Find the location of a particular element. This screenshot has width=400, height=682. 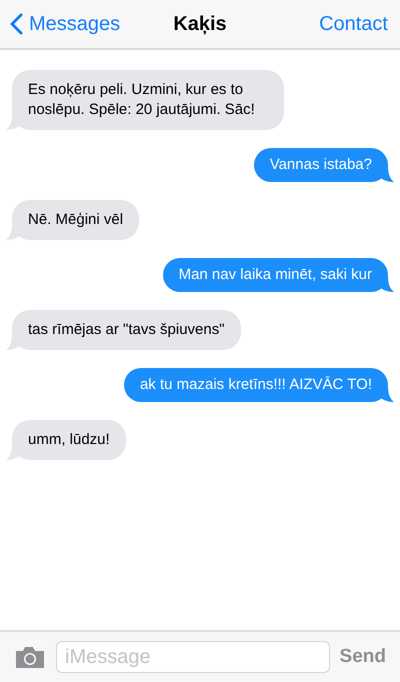

received-message: tas rīmējas ar "tavs špiuvens" is located at coordinates (123, 330).